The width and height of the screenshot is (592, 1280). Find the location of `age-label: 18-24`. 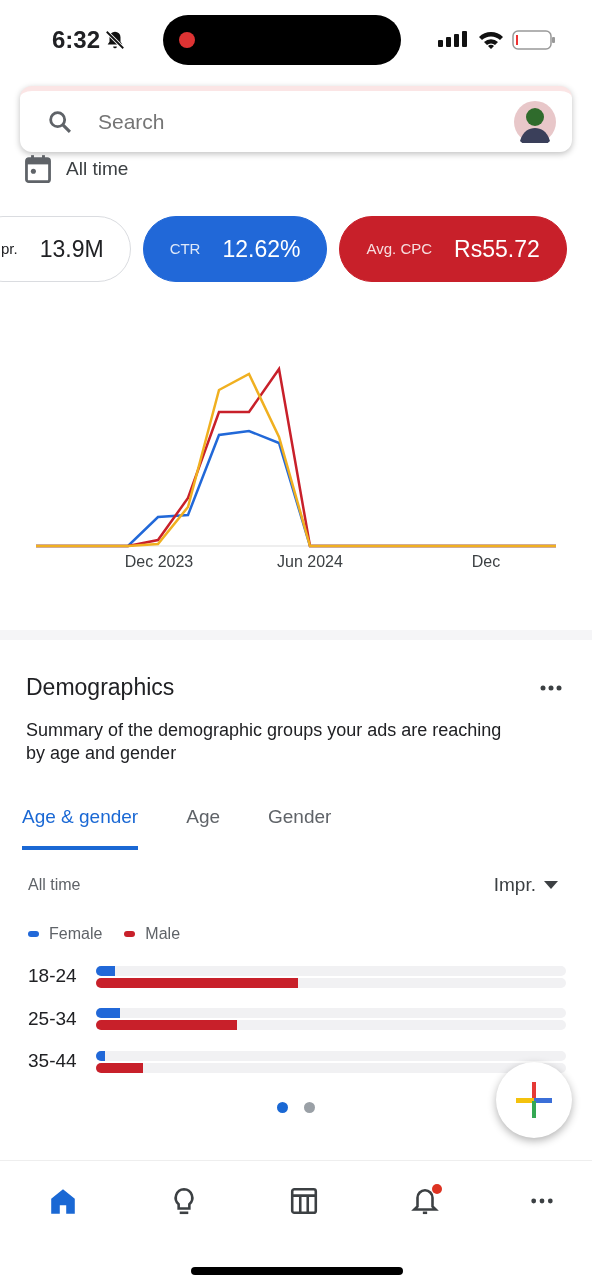

age-label: 18-24 is located at coordinates (53, 976).